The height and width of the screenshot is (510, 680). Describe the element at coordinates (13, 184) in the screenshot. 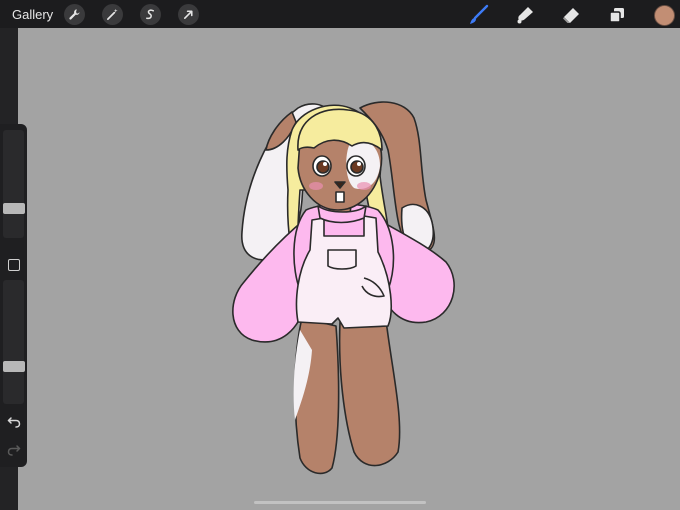

I see `brush-size-slider` at that location.